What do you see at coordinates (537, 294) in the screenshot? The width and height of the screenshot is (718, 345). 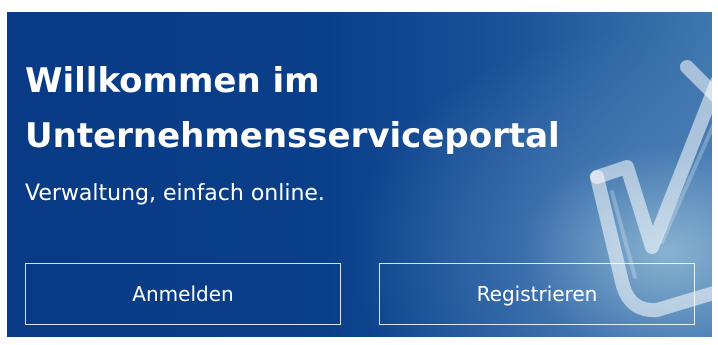 I see `register-button: Registrieren` at bounding box center [537, 294].